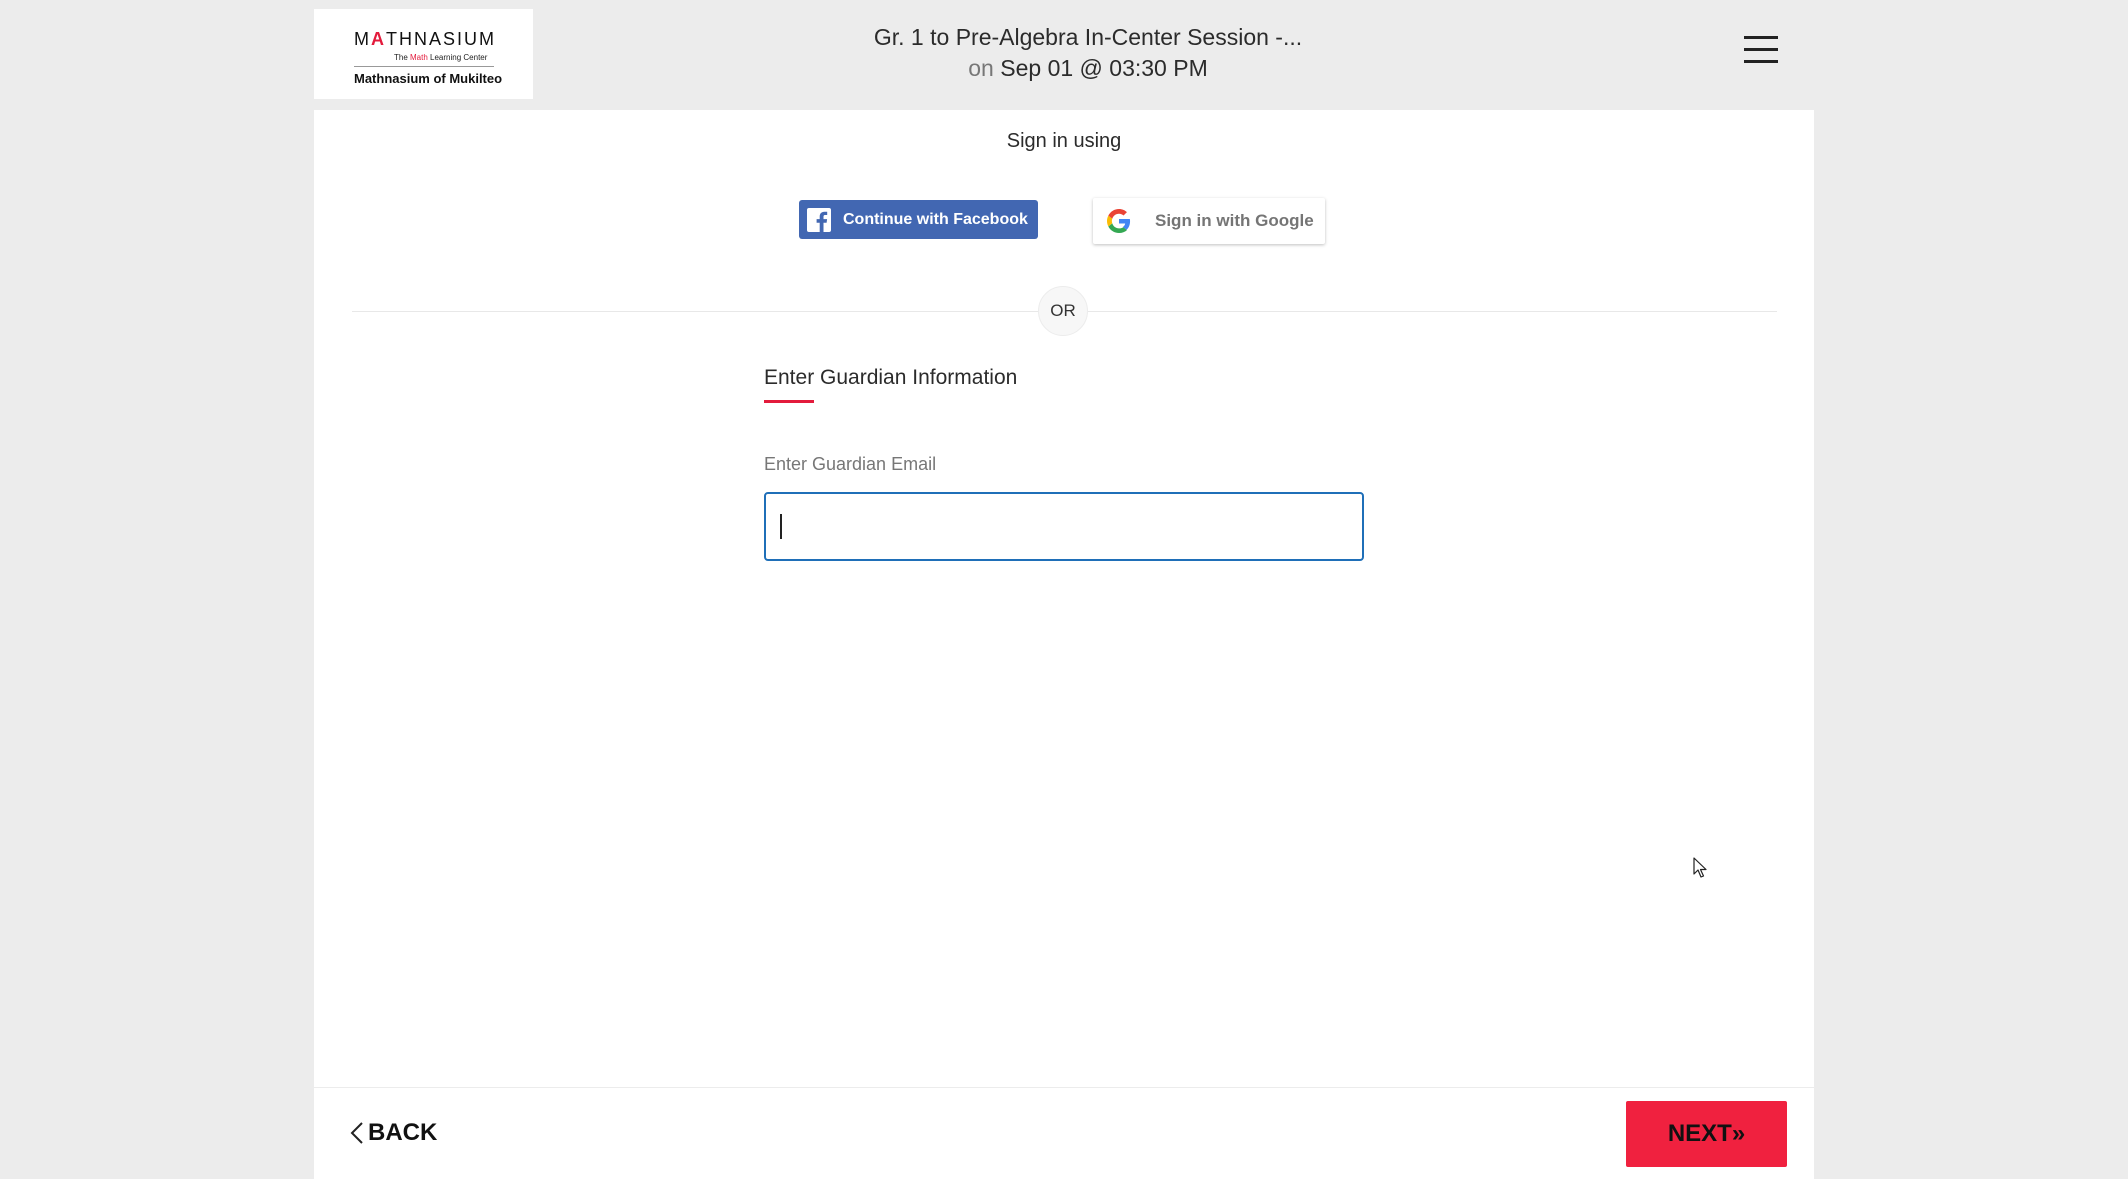 The width and height of the screenshot is (2128, 1179). I want to click on facebook-button-label: Continue with Facebook, so click(935, 219).